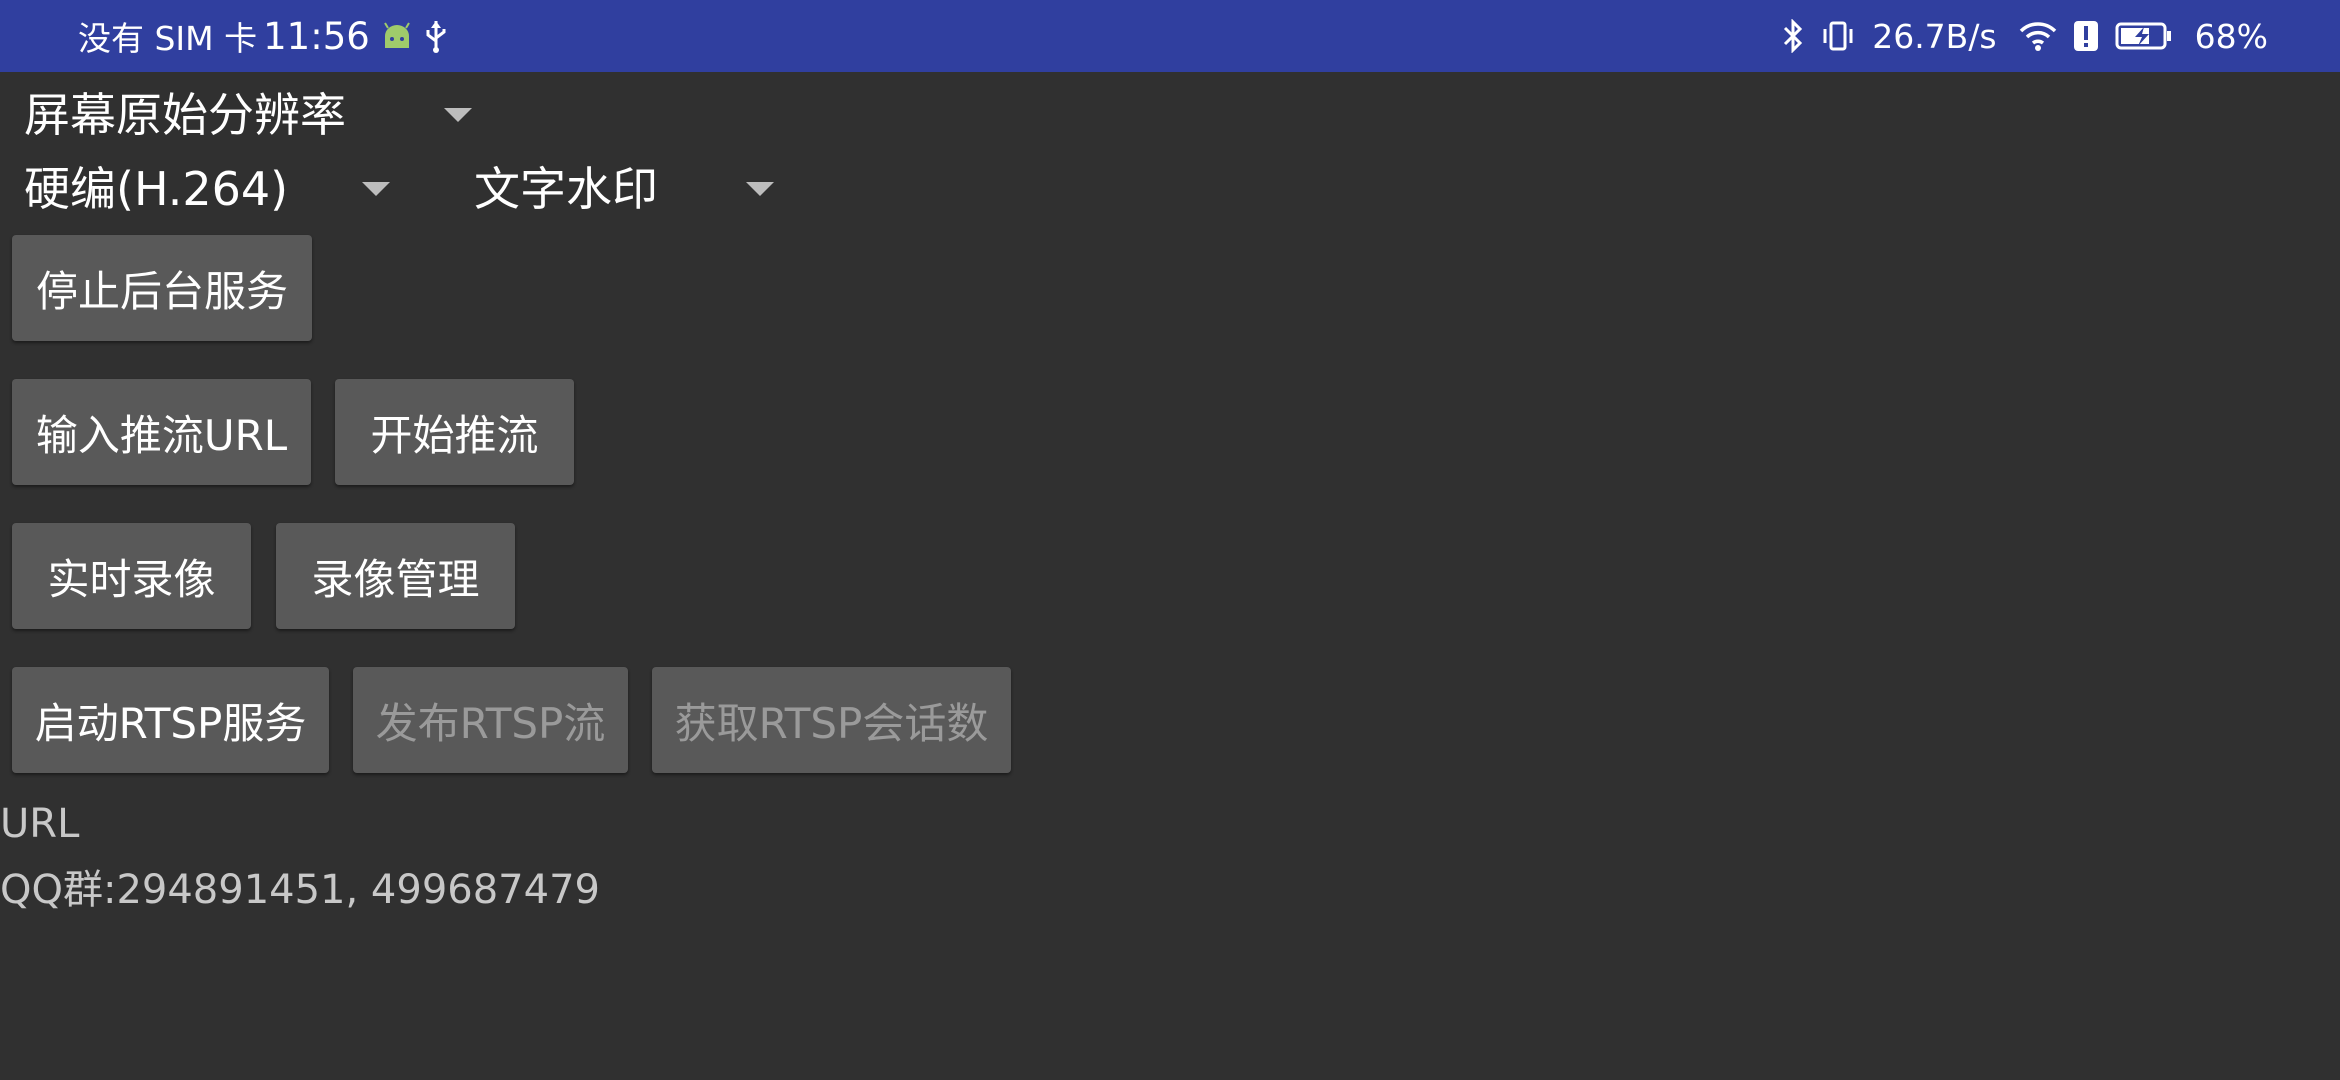 Image resolution: width=2340 pixels, height=1080 pixels. Describe the element at coordinates (2231, 36) in the screenshot. I see `battery-percentage: 68%` at that location.